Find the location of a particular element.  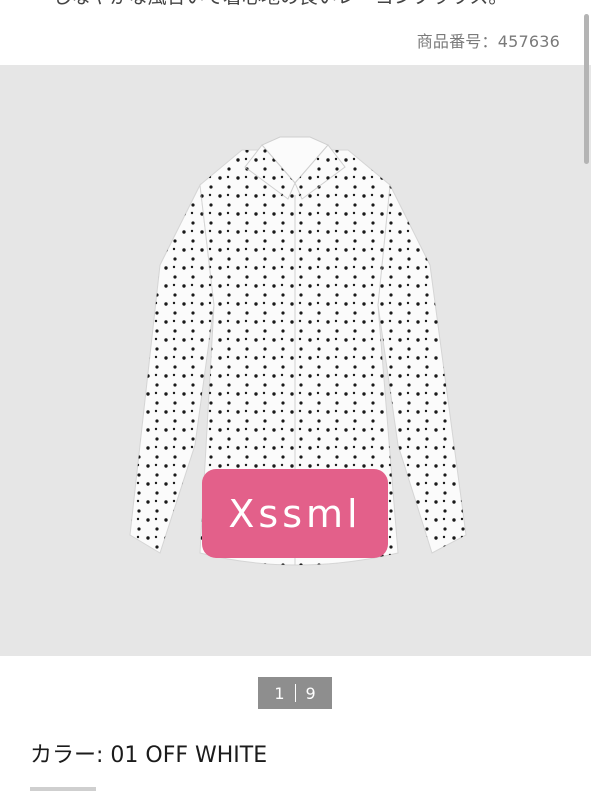

pager-separator is located at coordinates (295, 693).